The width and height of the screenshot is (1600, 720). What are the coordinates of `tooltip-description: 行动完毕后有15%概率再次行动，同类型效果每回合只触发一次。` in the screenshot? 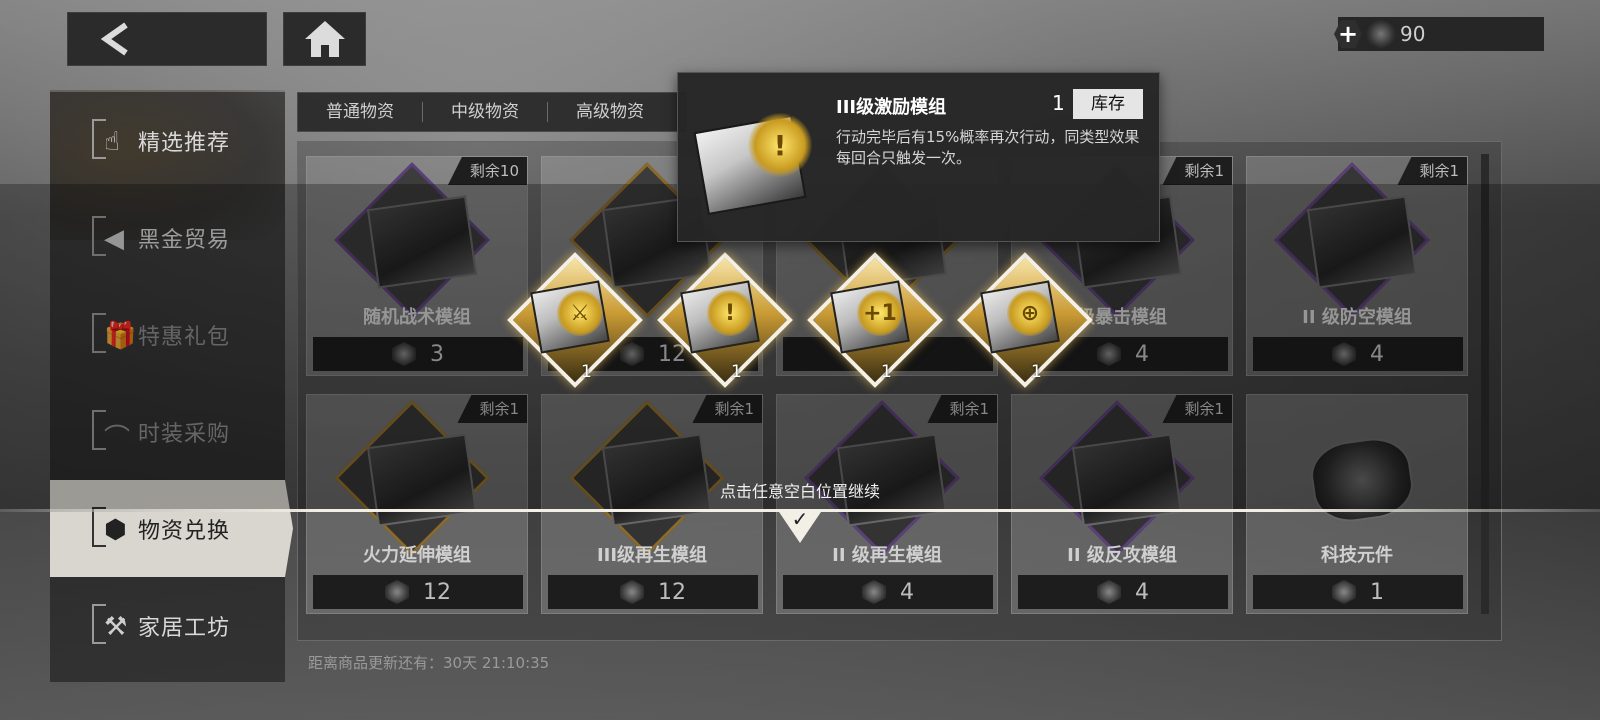 It's located at (988, 147).